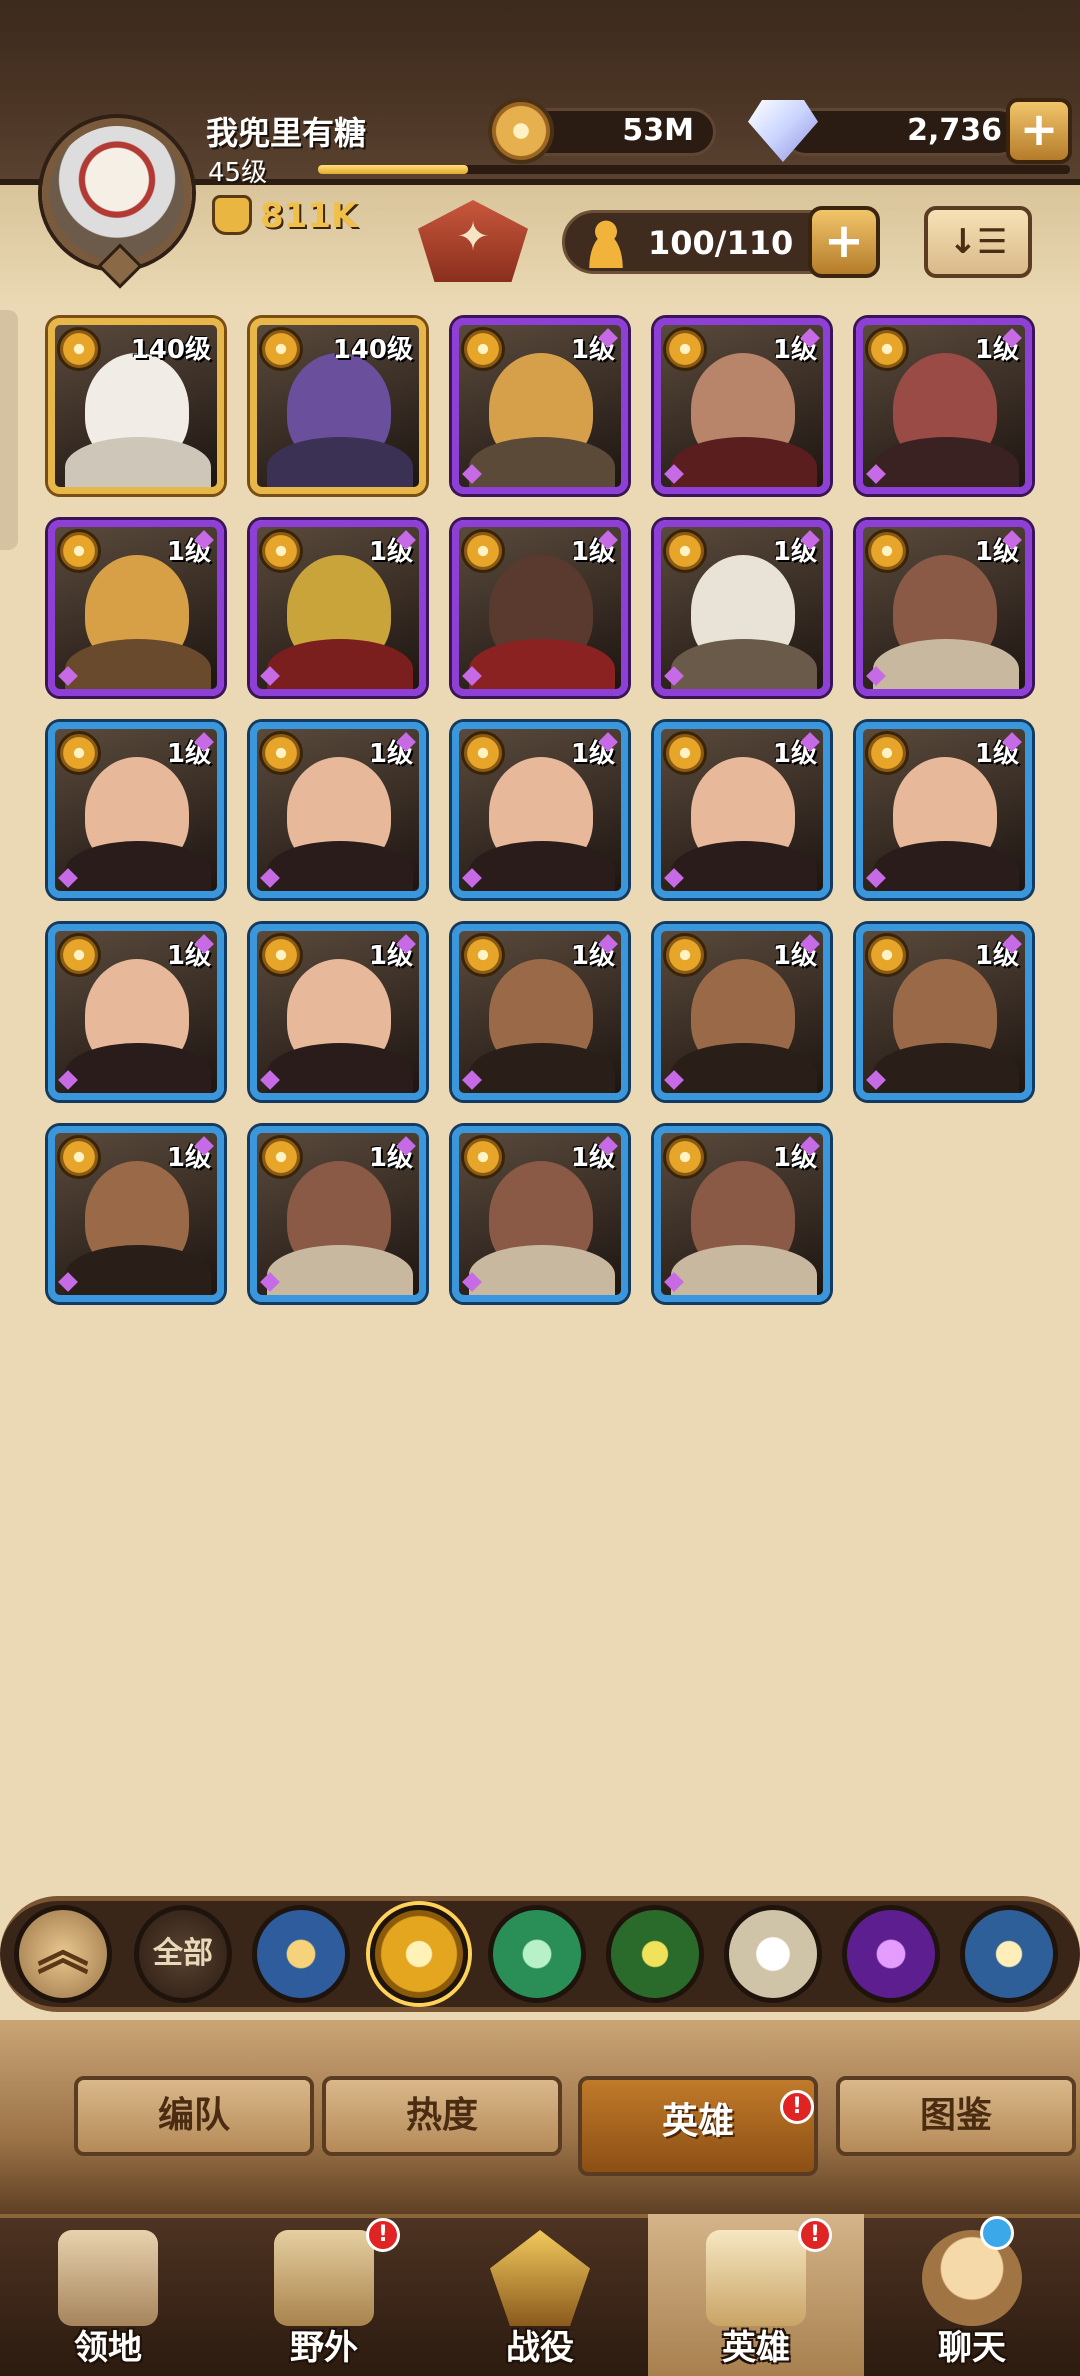  What do you see at coordinates (301, 1954) in the screenshot?
I see `lightbearer-icon` at bounding box center [301, 1954].